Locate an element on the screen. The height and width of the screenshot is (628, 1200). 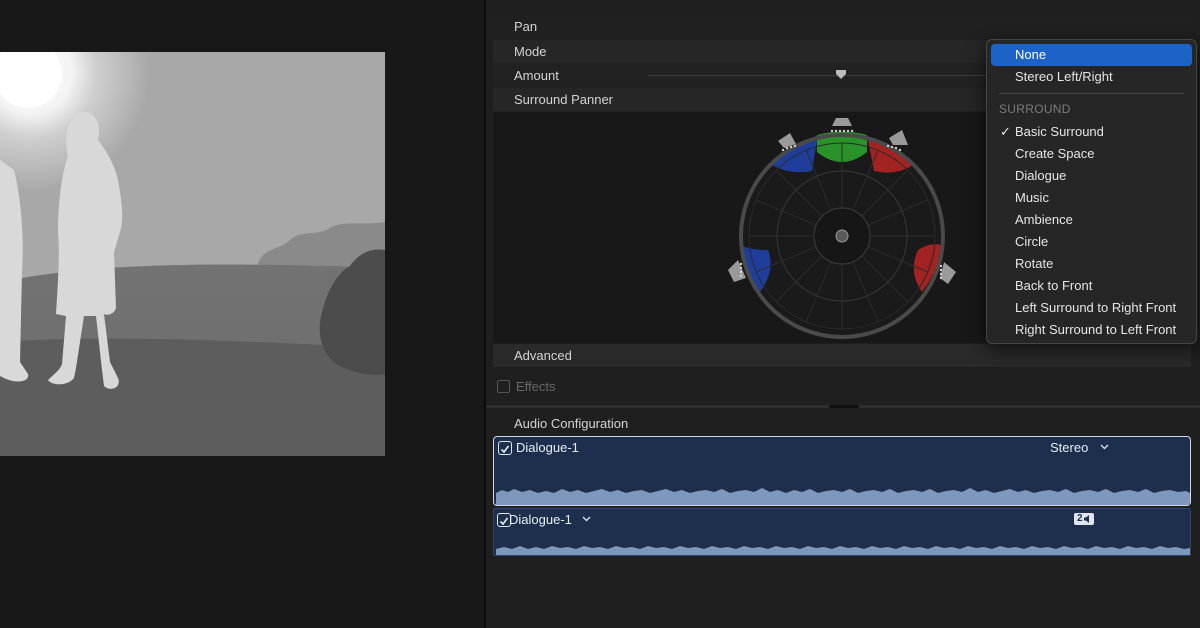
menu-item-label: Rotate is located at coordinates (1034, 263).